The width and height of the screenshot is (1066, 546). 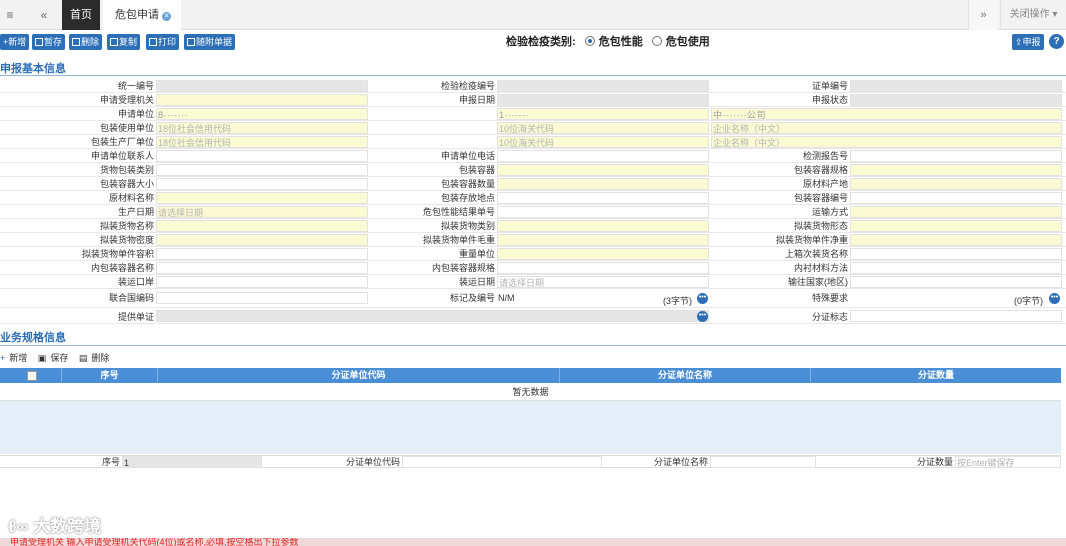 I want to click on radio-usage, so click(x=656, y=41).